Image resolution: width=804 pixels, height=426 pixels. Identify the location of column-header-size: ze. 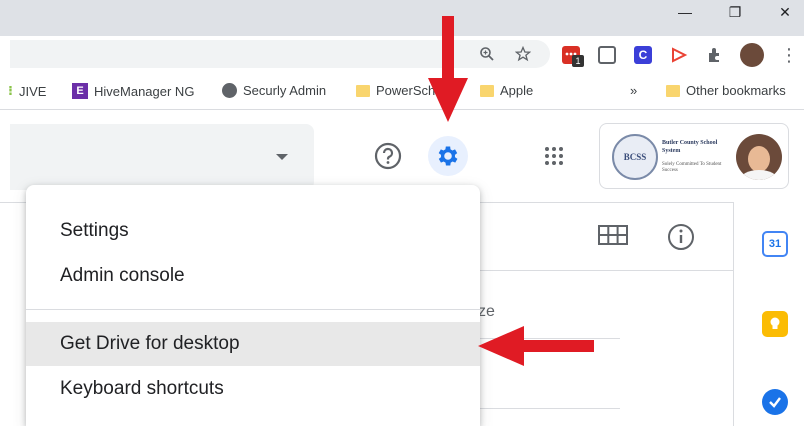
(486, 312).